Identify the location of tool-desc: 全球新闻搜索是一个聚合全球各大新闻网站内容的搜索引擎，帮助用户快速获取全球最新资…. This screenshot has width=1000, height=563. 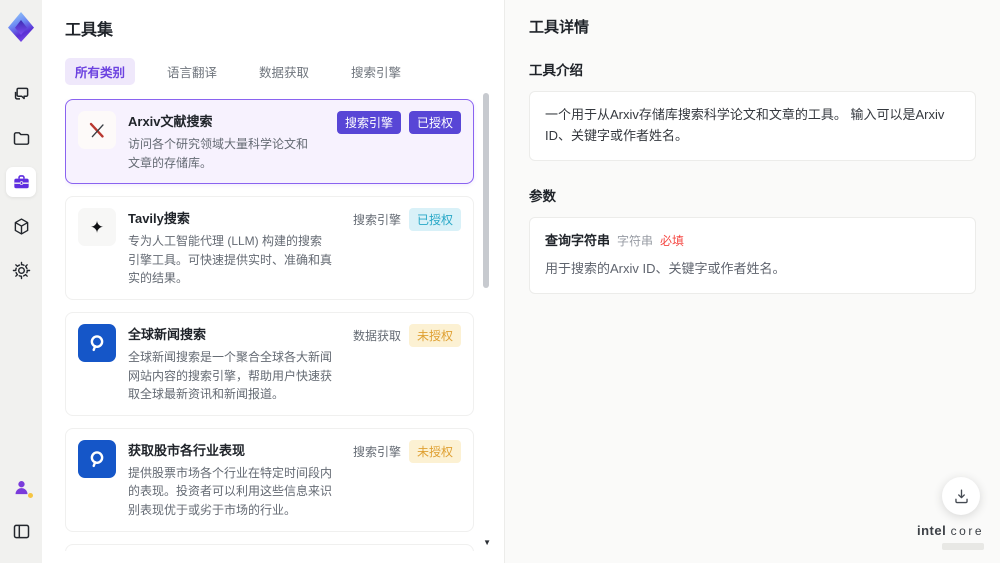
(230, 375).